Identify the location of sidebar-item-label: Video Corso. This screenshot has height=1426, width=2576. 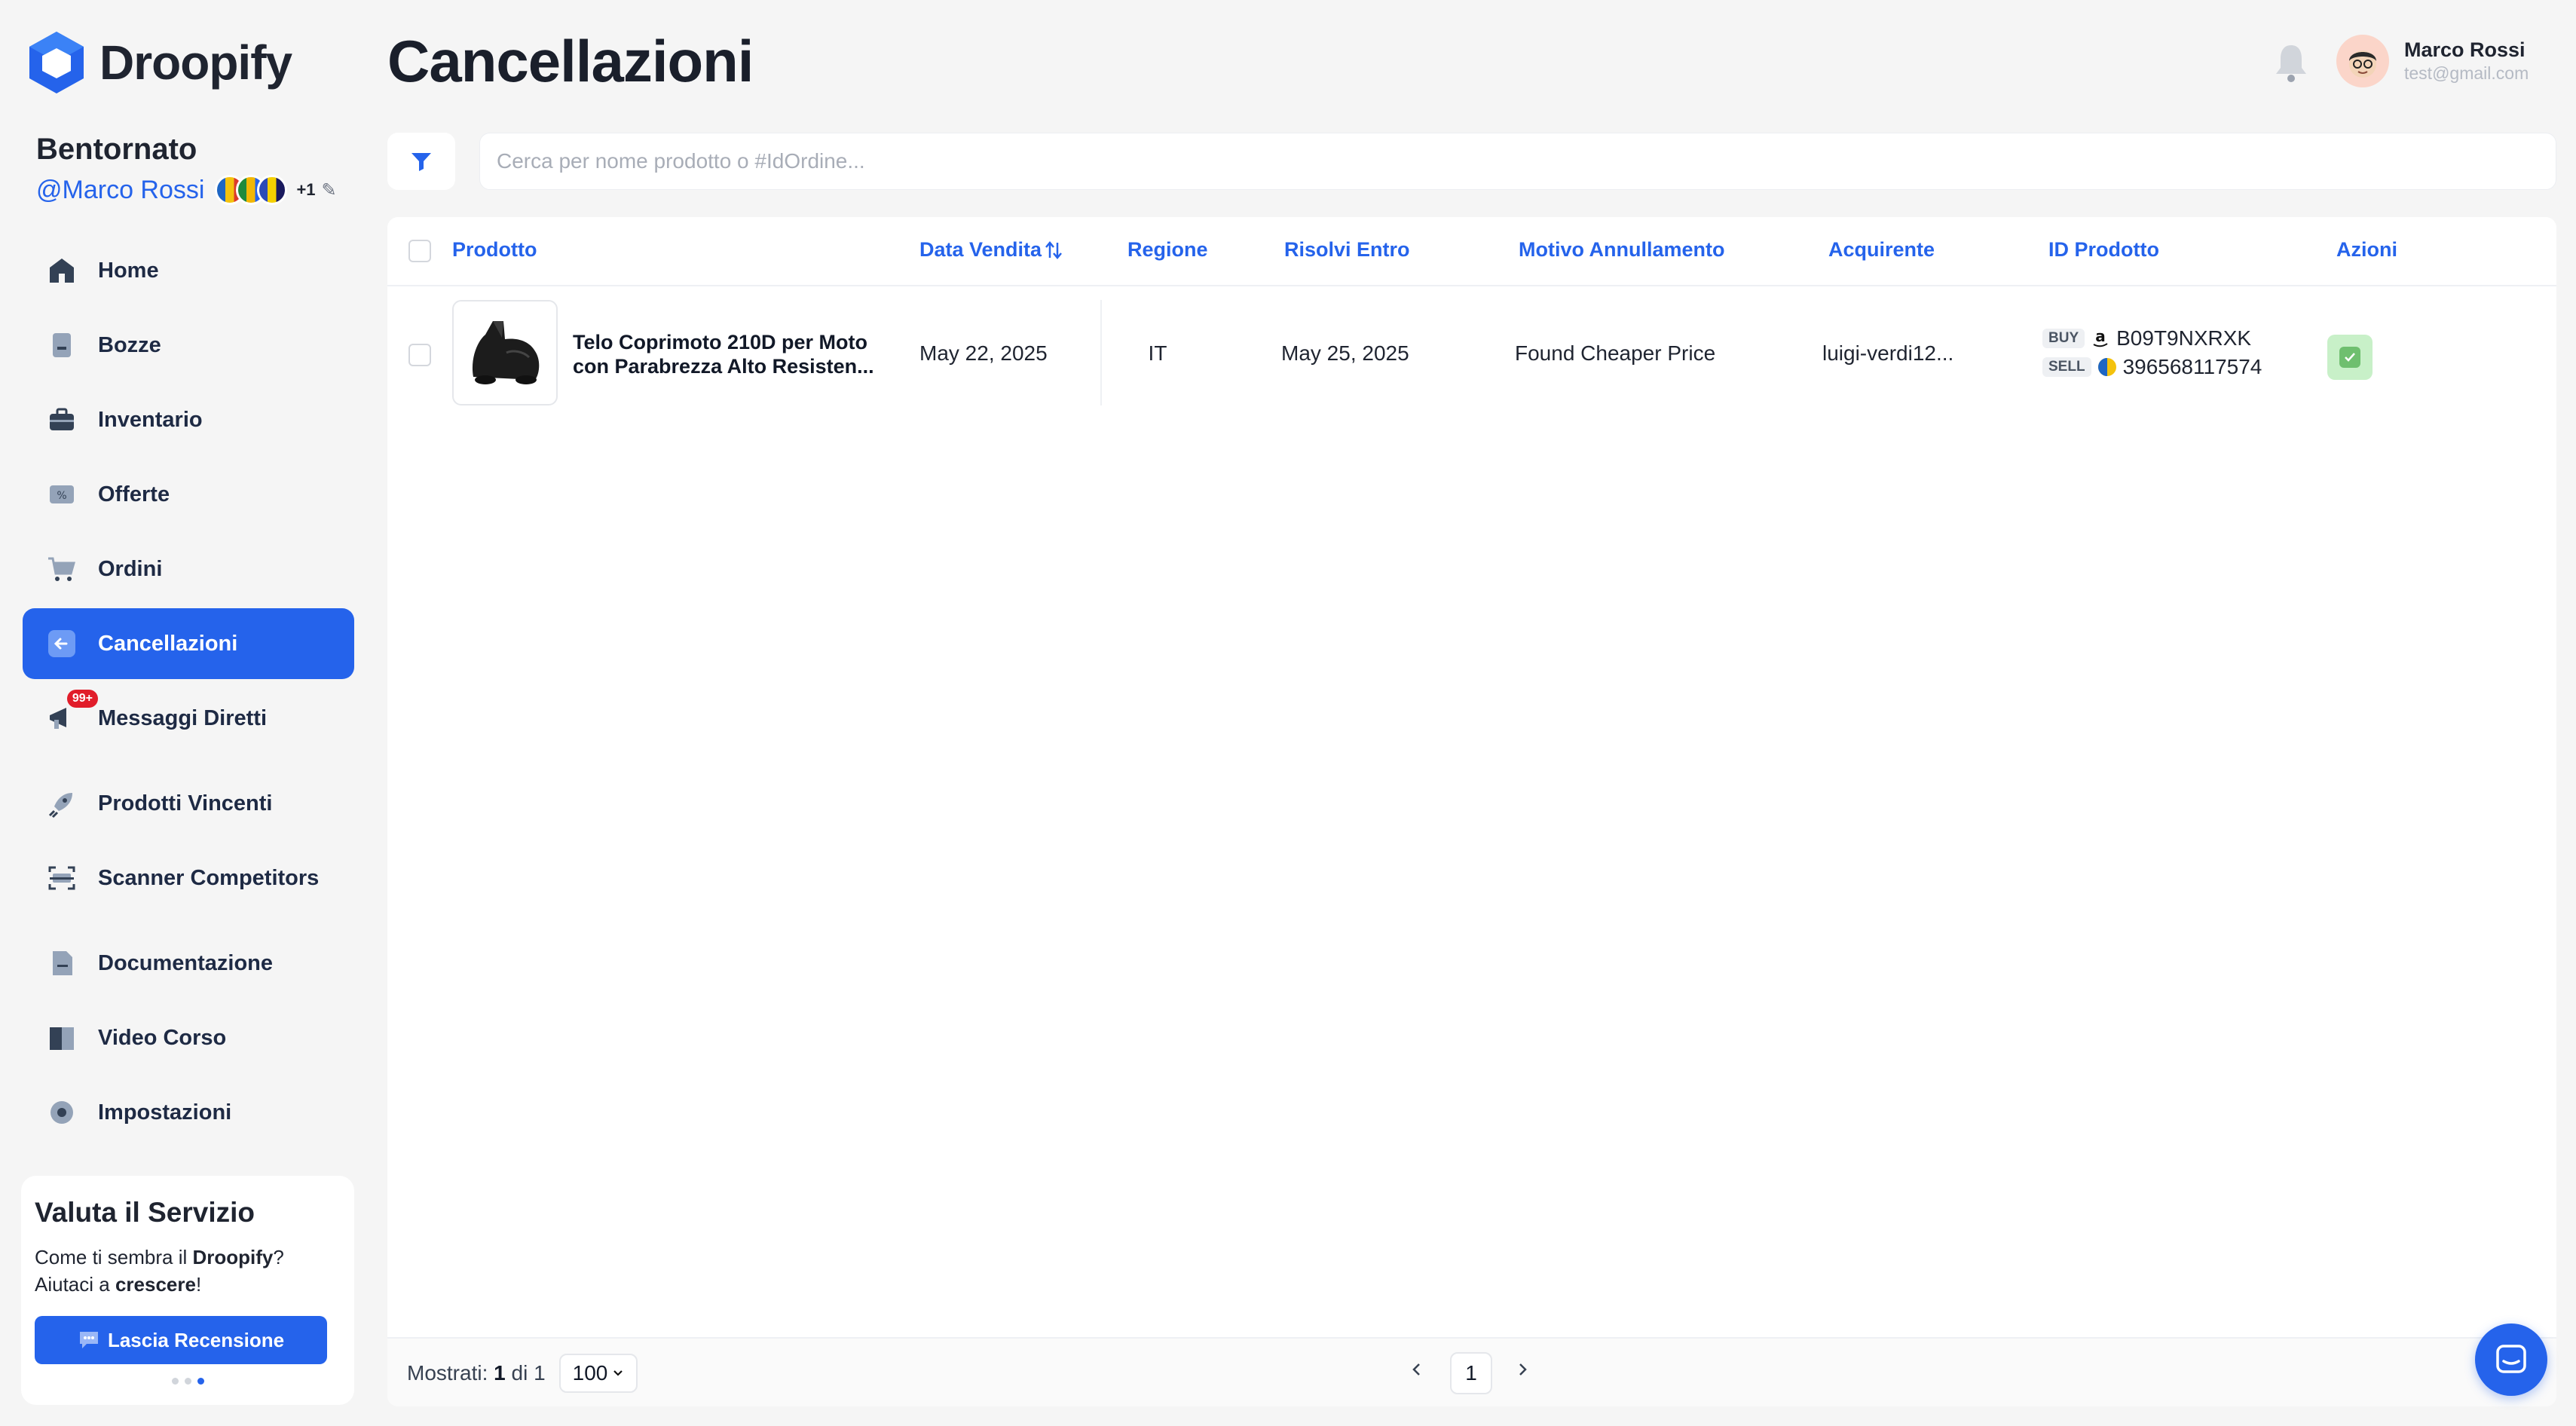
(162, 1037).